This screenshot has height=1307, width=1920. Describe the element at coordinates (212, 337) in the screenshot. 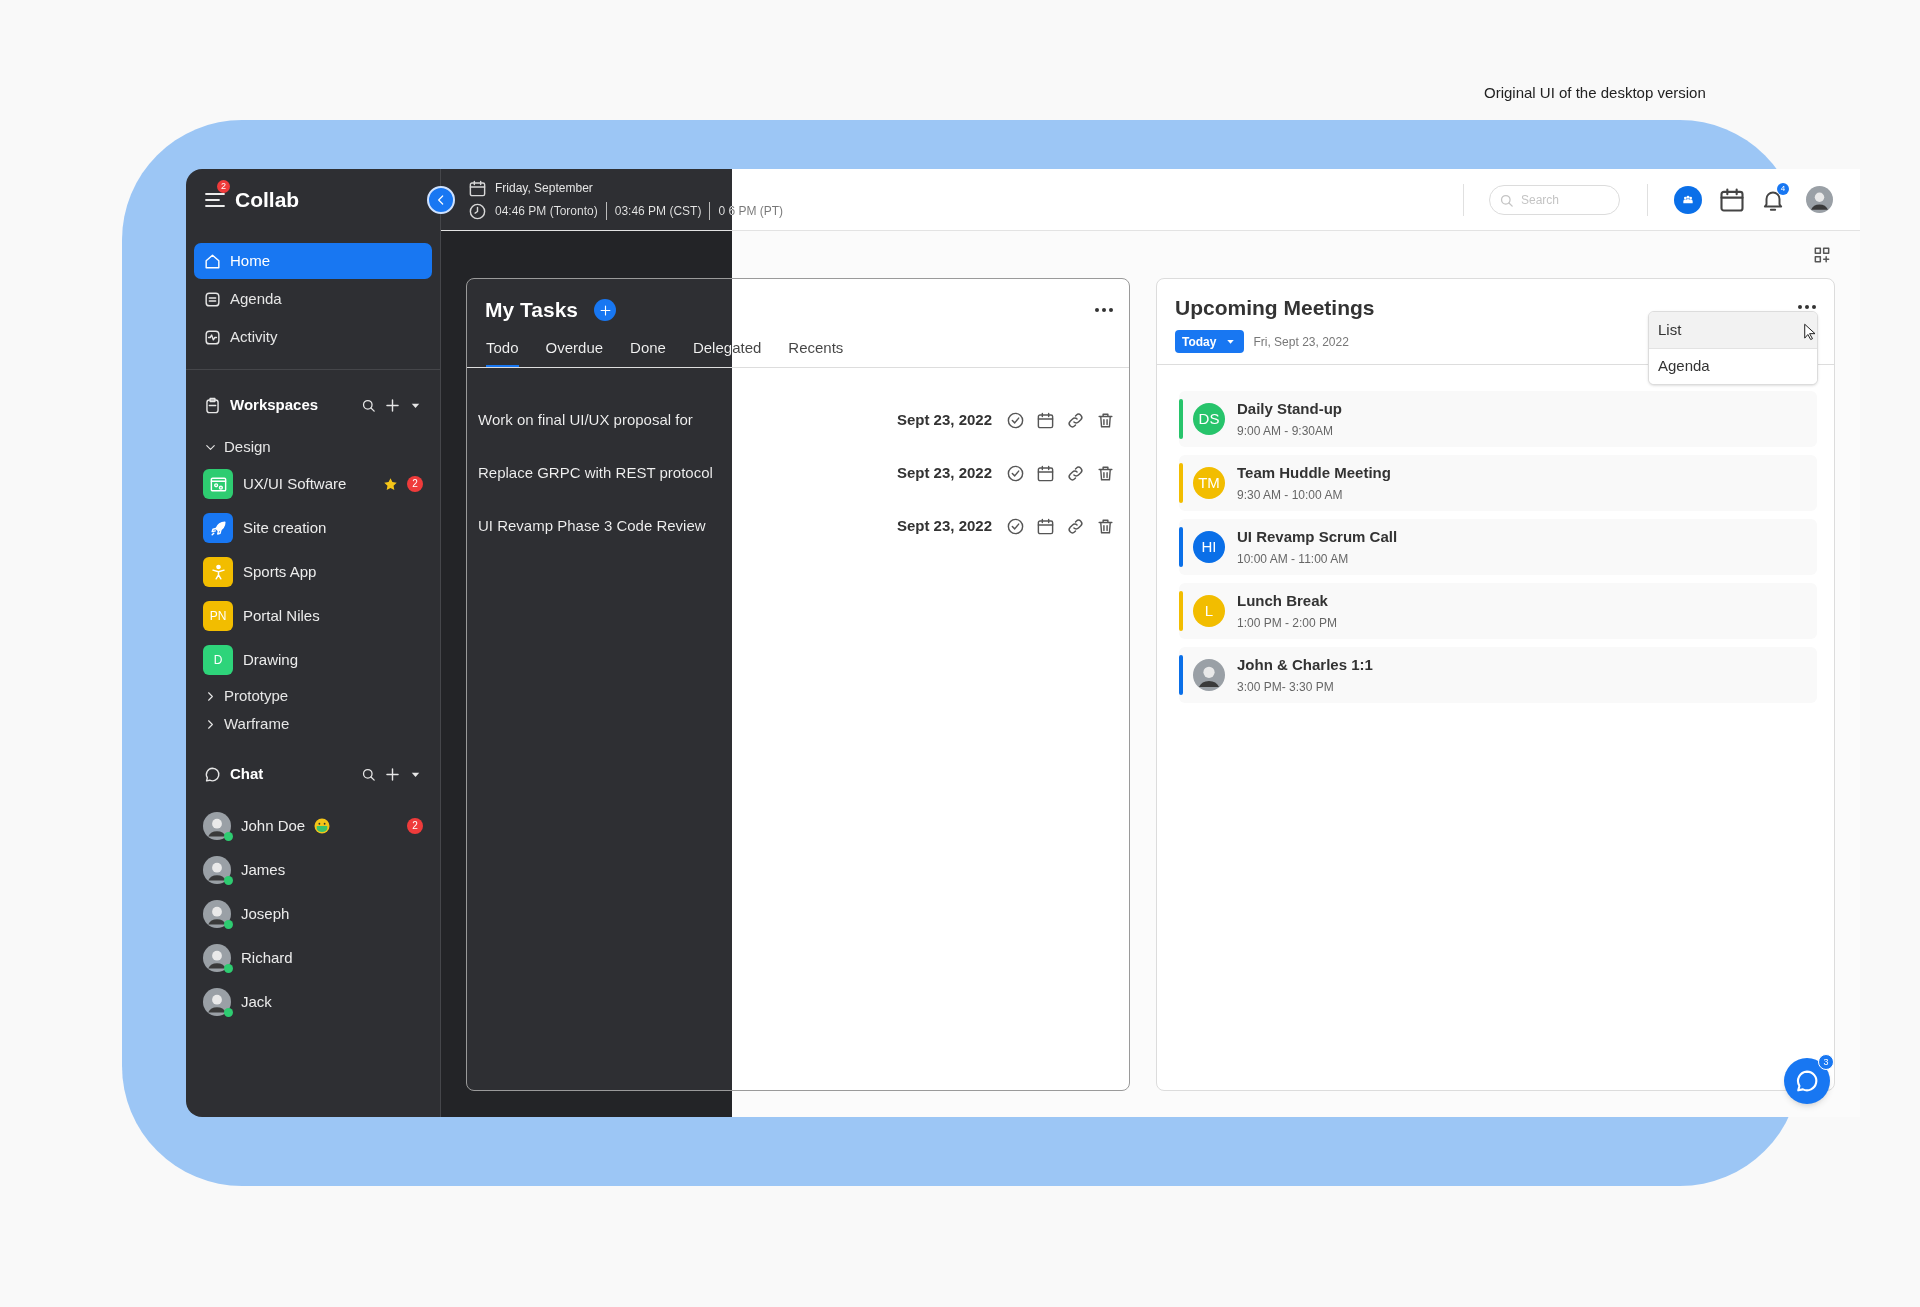

I see `activity-icon` at that location.